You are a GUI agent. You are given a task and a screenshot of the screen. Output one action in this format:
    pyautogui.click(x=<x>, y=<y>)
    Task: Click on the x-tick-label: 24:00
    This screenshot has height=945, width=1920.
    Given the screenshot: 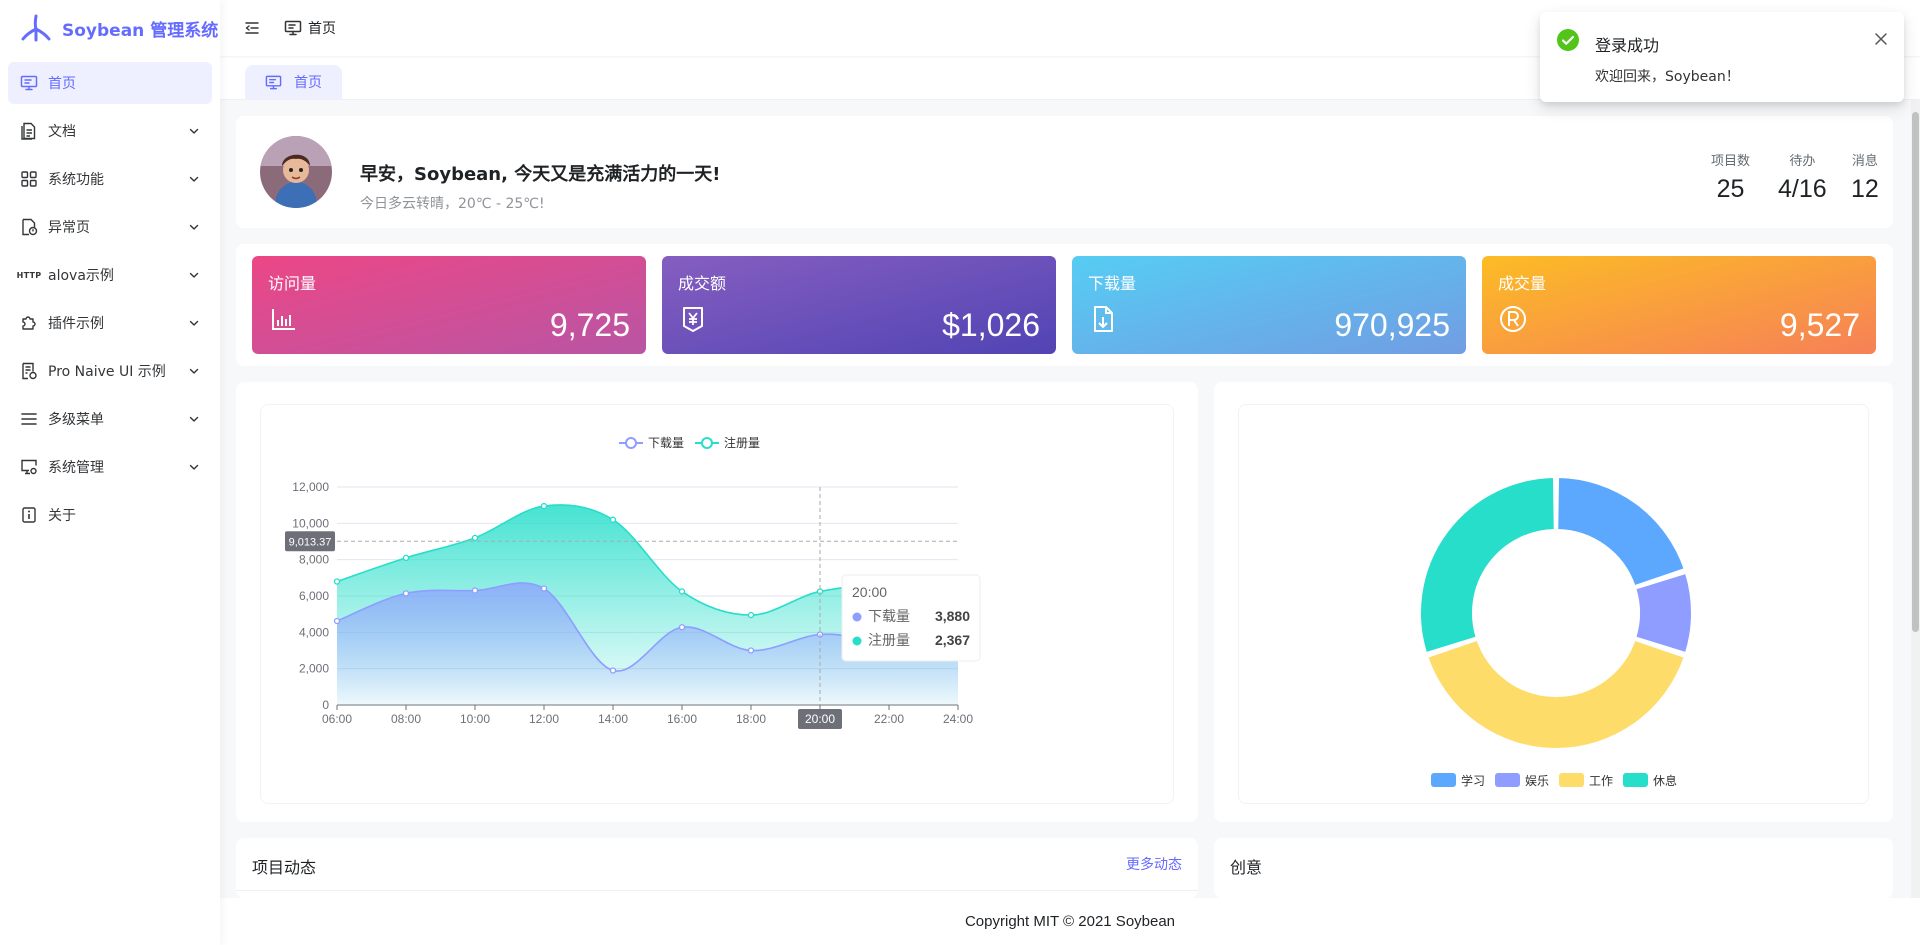 What is the action you would take?
    pyautogui.click(x=958, y=719)
    